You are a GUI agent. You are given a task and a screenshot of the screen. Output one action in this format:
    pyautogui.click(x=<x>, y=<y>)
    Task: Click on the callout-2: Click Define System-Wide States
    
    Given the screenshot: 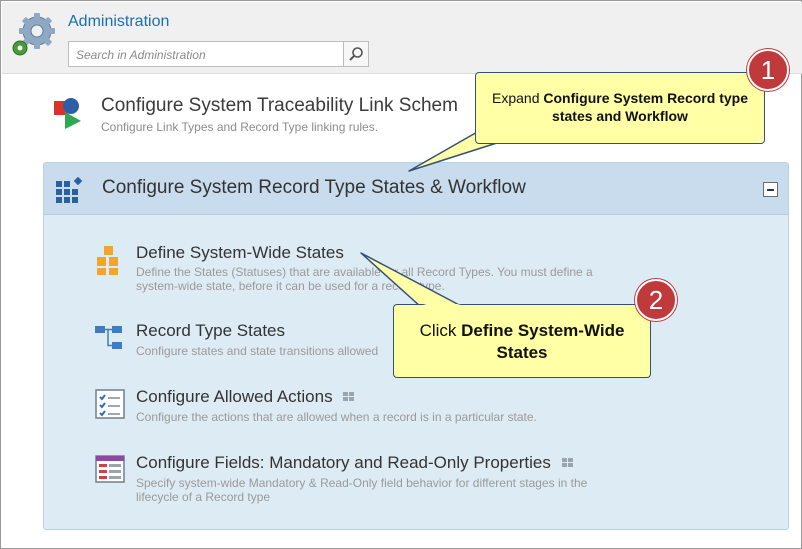 What is the action you would take?
    pyautogui.click(x=522, y=341)
    